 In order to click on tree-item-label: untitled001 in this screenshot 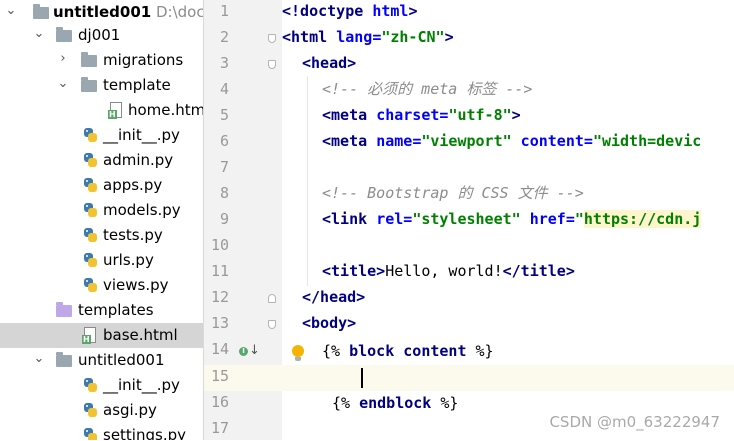, I will do `click(121, 360)`.